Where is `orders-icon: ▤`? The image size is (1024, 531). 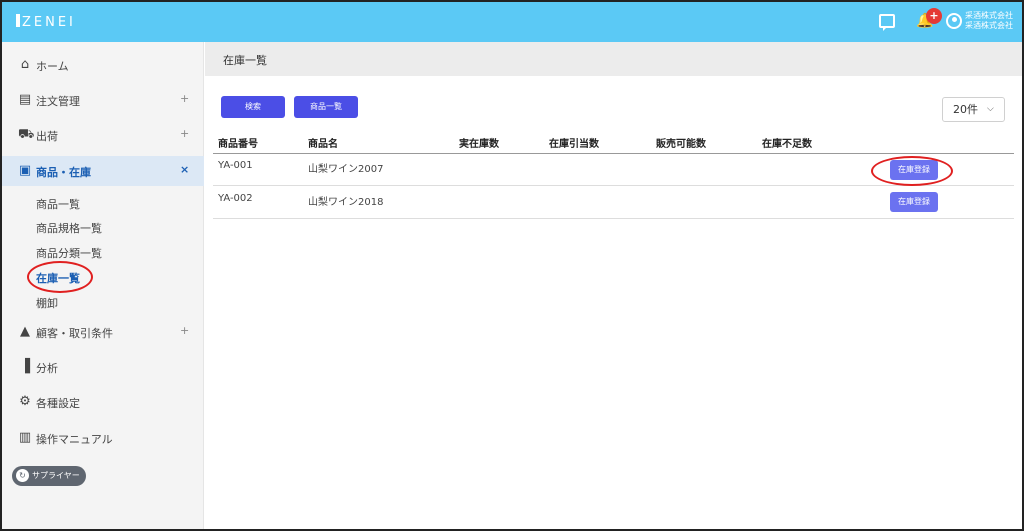 orders-icon: ▤ is located at coordinates (25, 99).